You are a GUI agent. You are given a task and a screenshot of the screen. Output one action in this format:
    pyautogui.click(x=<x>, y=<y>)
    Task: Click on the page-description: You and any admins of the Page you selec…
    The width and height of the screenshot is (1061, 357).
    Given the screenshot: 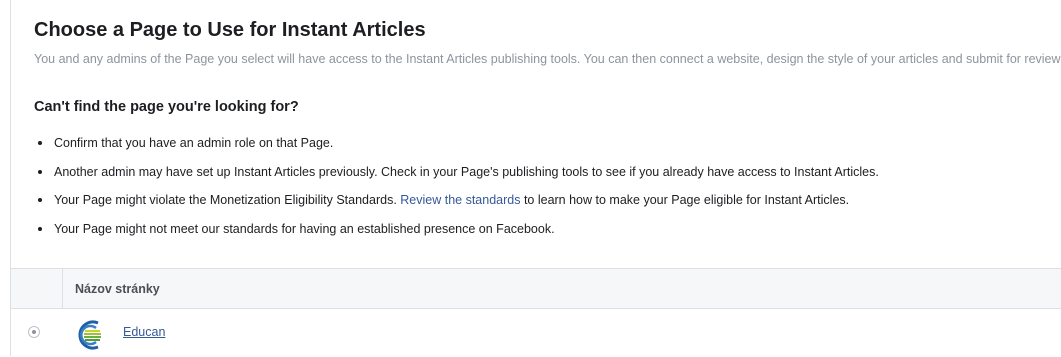 What is the action you would take?
    pyautogui.click(x=547, y=59)
    